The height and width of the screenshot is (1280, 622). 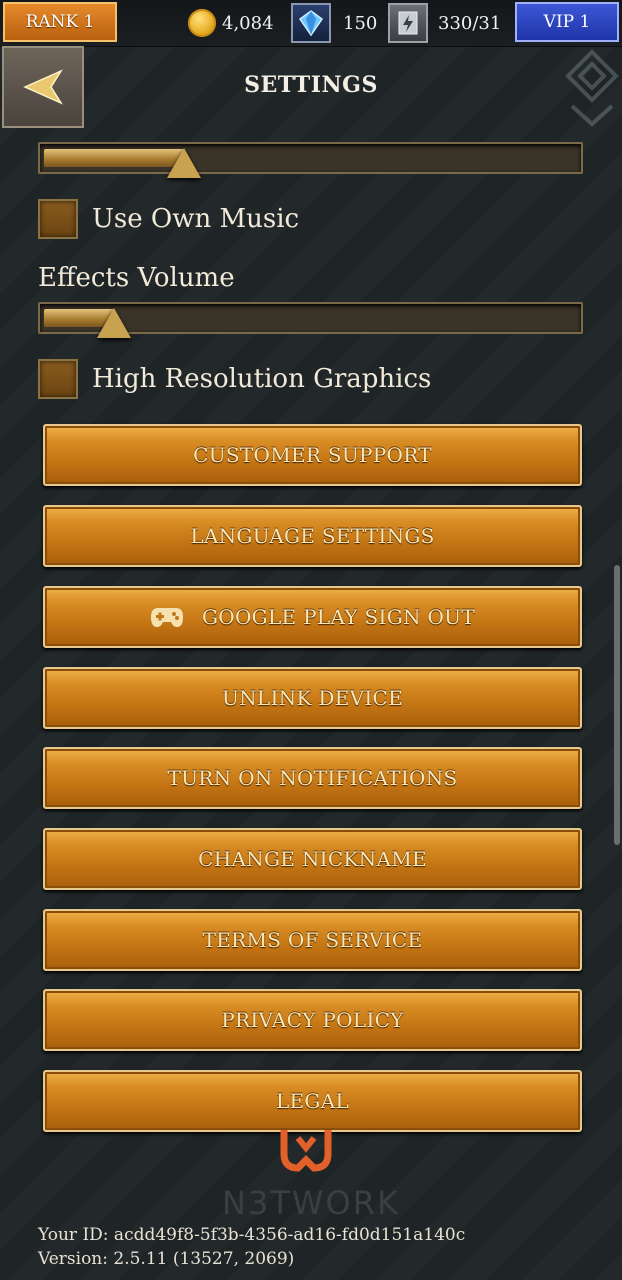 What do you see at coordinates (114, 323) in the screenshot?
I see `effects-volume-handle` at bounding box center [114, 323].